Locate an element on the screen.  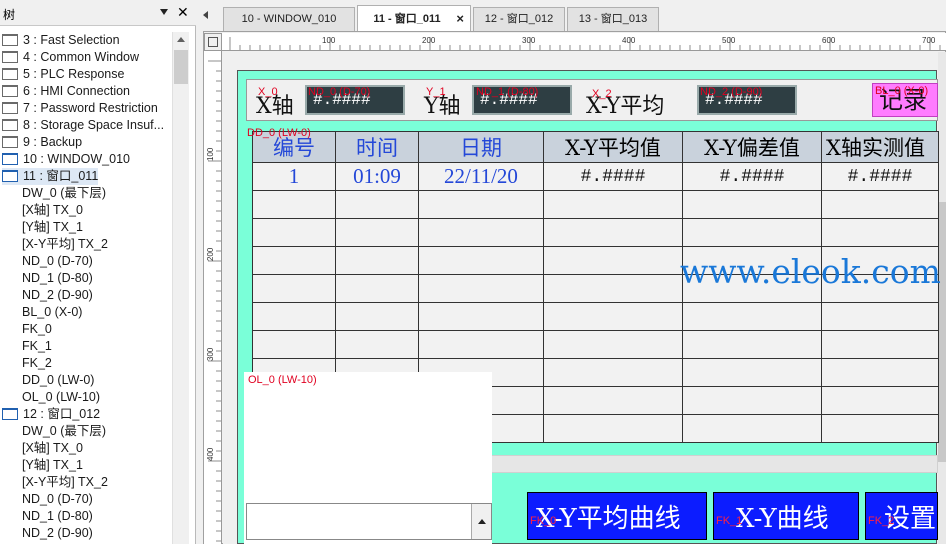
tree-window-item: 10 : WINDOW_010 is located at coordinates (66, 159).